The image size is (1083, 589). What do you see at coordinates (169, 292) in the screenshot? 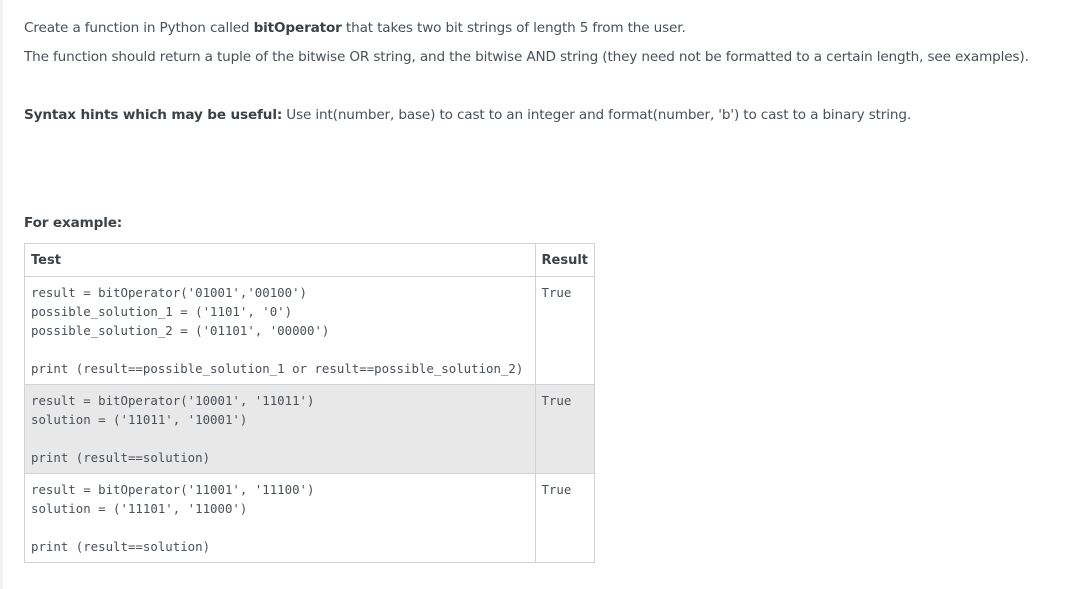
I see `code-line: result = bitOperator('01001','00100')` at bounding box center [169, 292].